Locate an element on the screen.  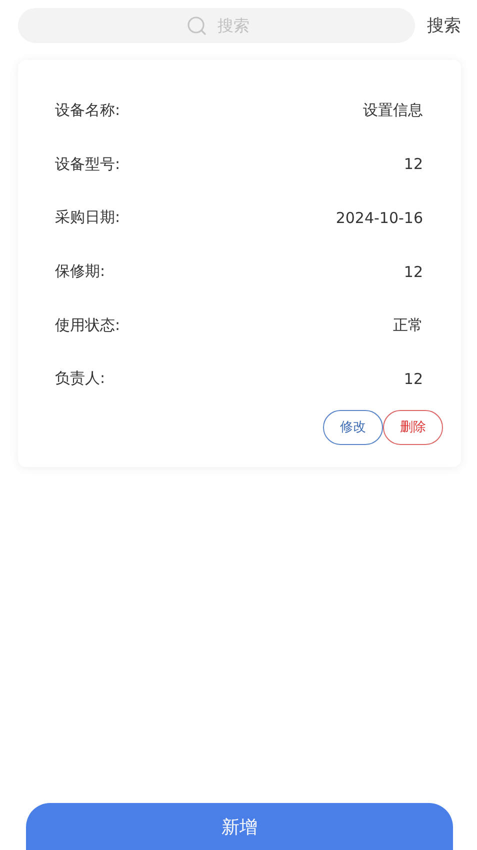
add-button: 新增 is located at coordinates (239, 826).